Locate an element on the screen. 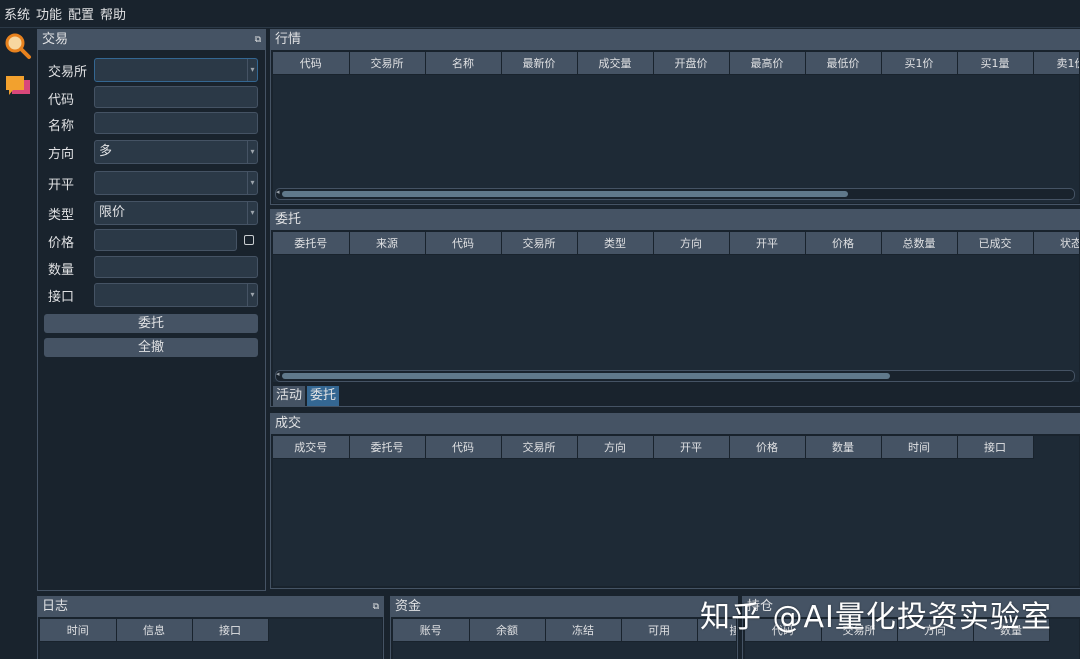 Image resolution: width=1080 pixels, height=659 pixels. direction-combo: 多 ▾ is located at coordinates (176, 152).